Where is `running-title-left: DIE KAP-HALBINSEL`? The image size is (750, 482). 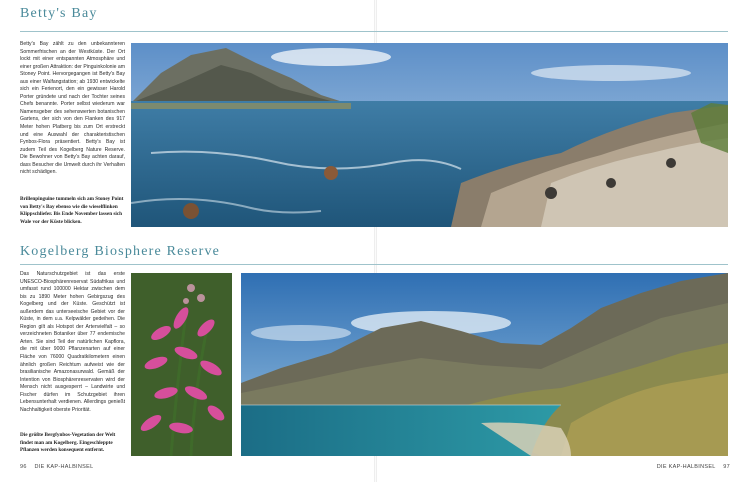
running-title-left: DIE KAP-HALBINSEL is located at coordinates (64, 467).